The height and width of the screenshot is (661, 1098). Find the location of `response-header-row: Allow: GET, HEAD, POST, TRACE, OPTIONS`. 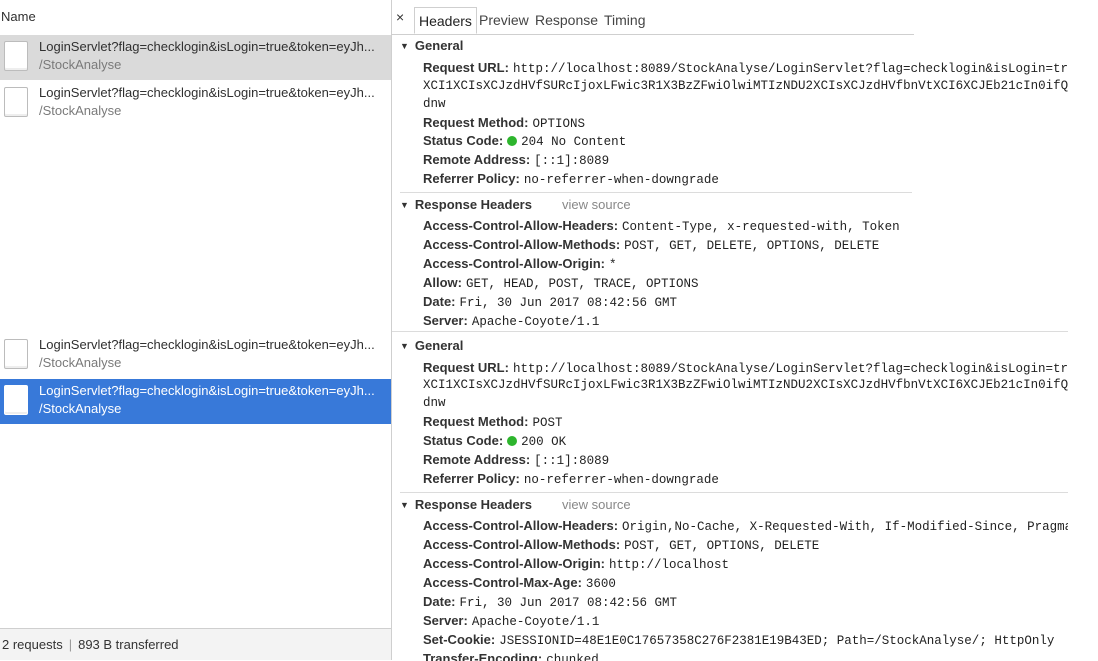

response-header-row: Allow: GET, HEAD, POST, TRACE, OPTIONS is located at coordinates (561, 283).